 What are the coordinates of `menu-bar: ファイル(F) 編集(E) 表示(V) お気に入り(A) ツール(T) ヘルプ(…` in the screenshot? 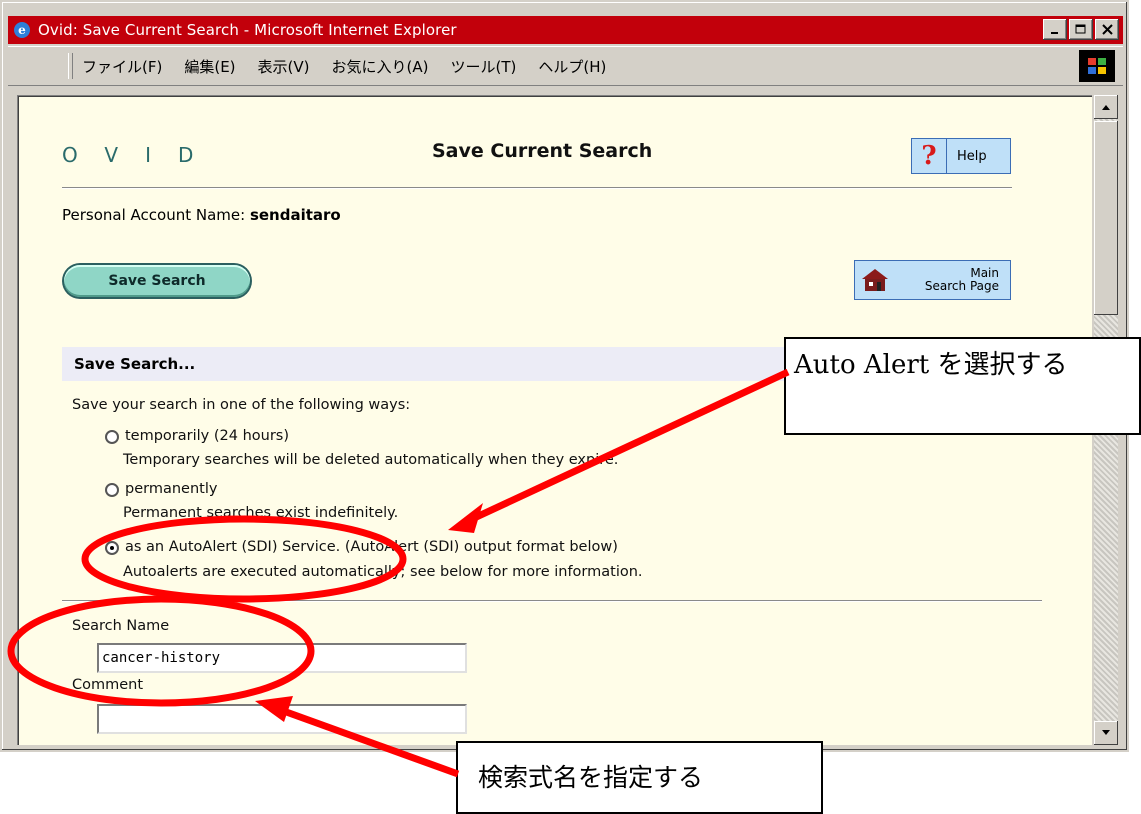 It's located at (565, 66).